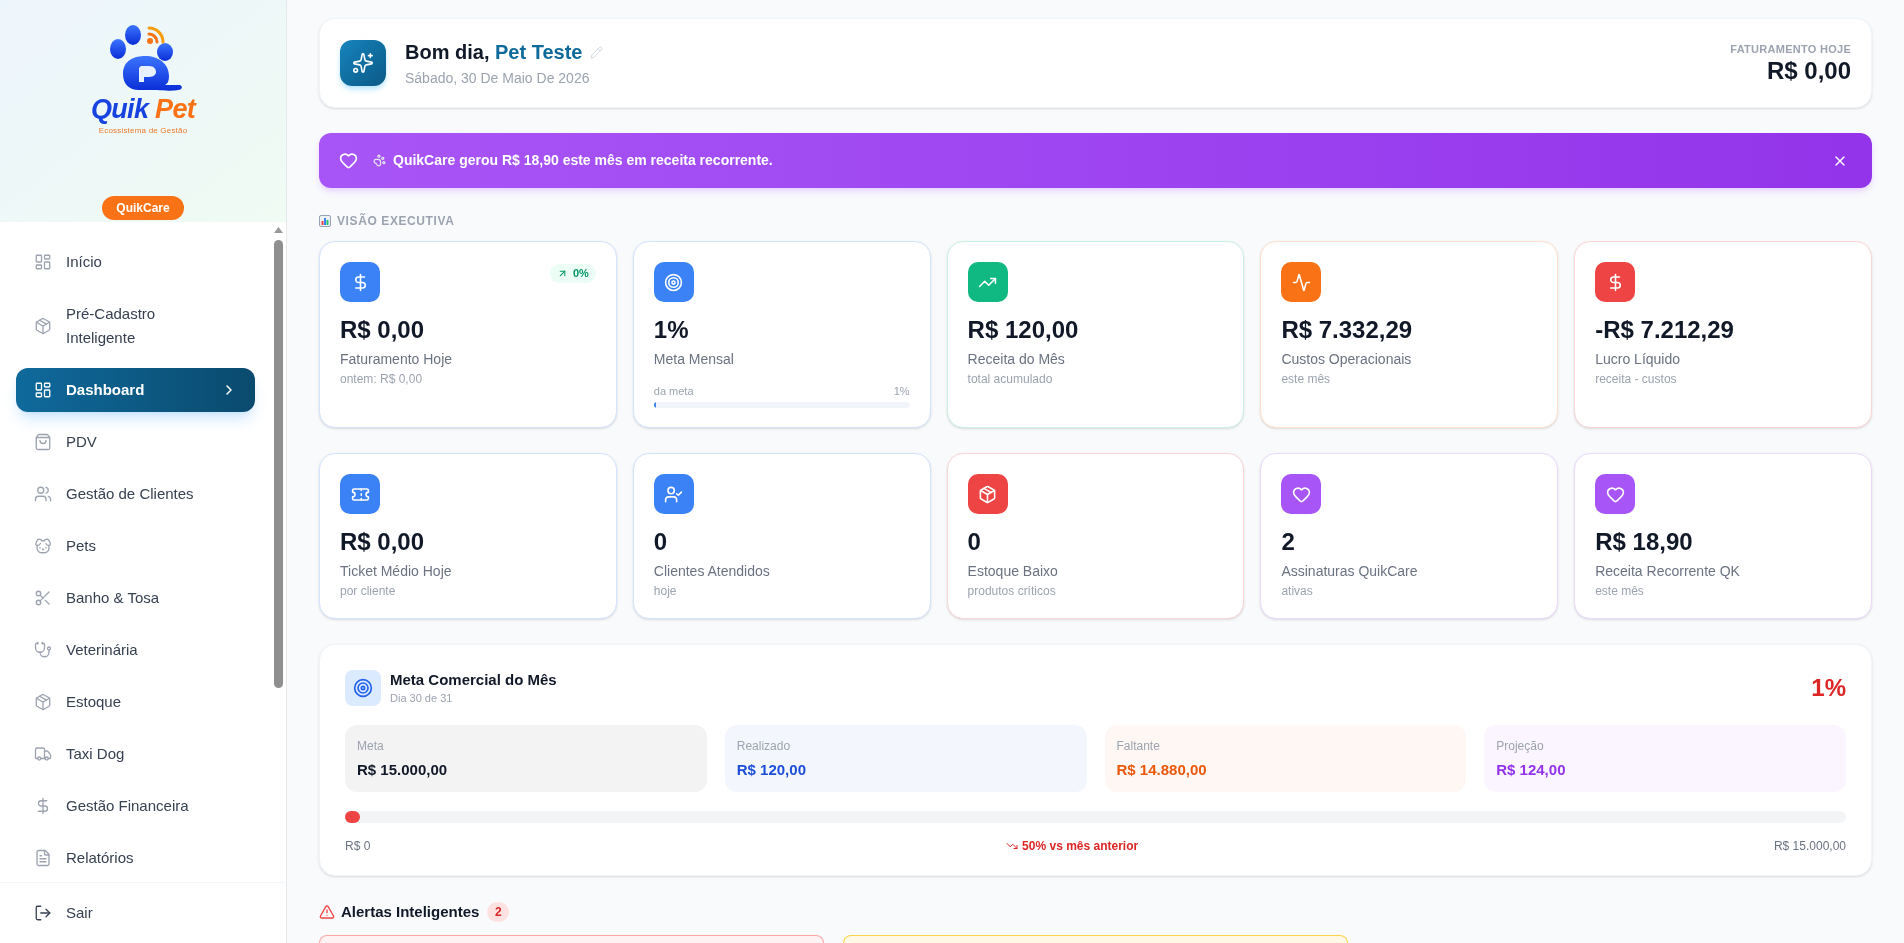 This screenshot has width=1904, height=943. I want to click on greeting-text: Bom dia, Pet Teste, so click(494, 52).